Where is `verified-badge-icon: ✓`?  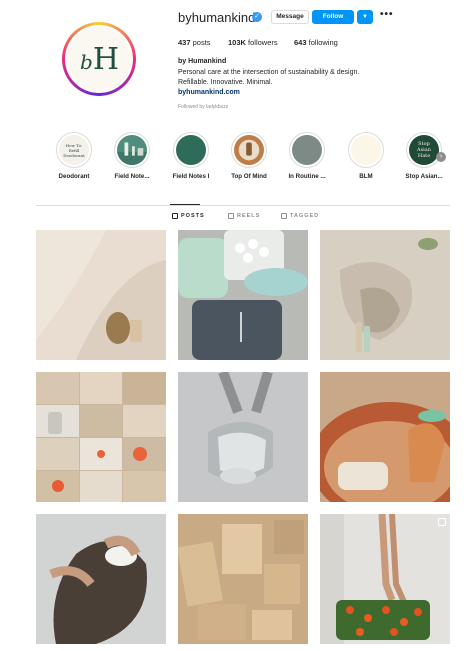 verified-badge-icon: ✓ is located at coordinates (257, 17).